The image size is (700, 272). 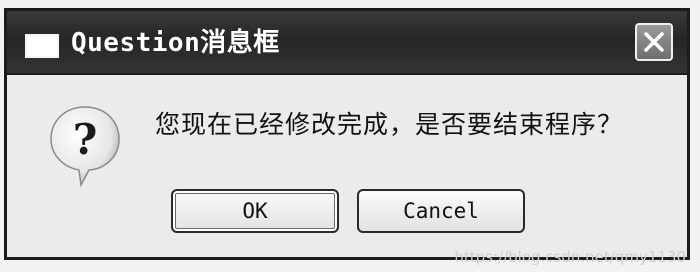 What do you see at coordinates (389, 124) in the screenshot?
I see `dialog-message: 您现在已经修改完成，是否要结束程序？` at bounding box center [389, 124].